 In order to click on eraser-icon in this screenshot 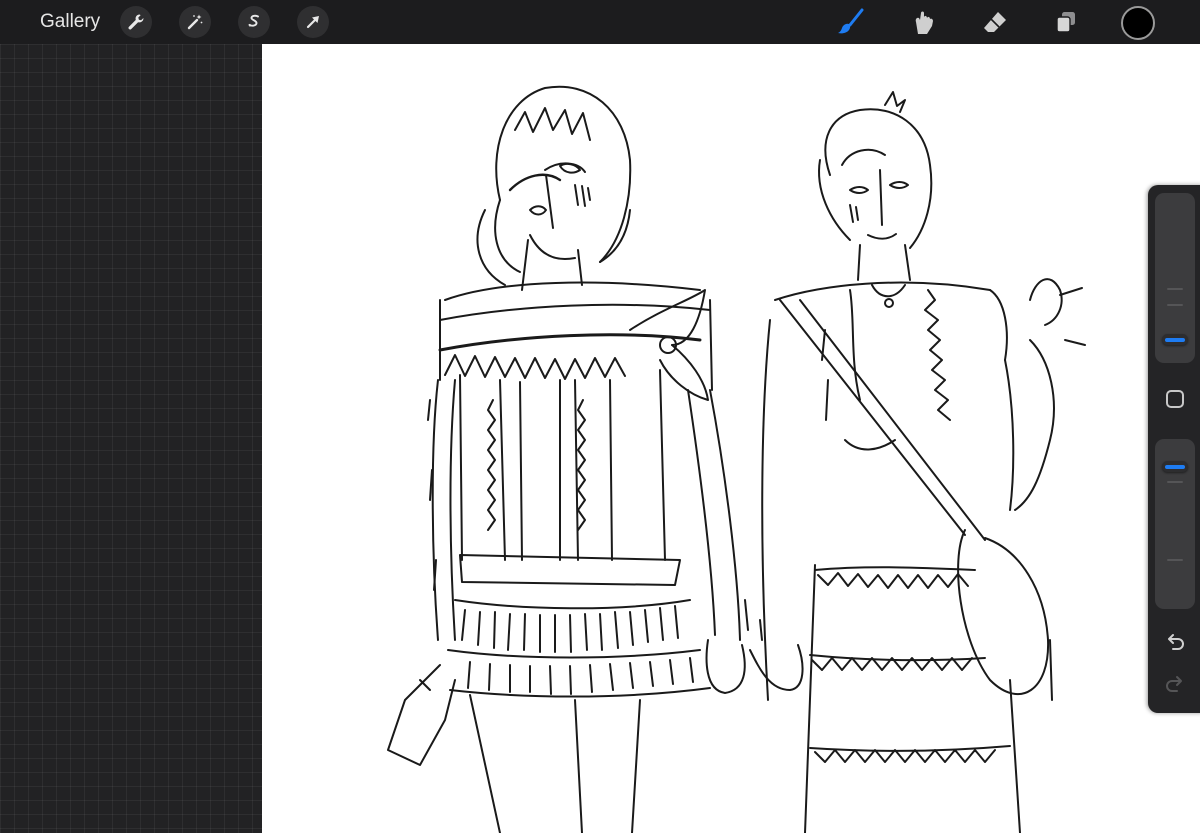, I will do `click(995, 22)`.